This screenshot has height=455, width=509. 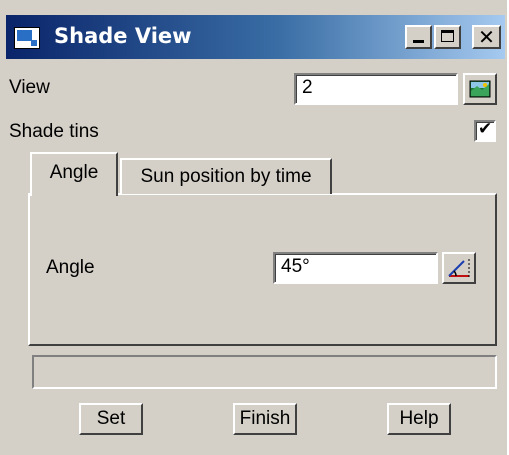 I want to click on maximize-icon, so click(x=447, y=36).